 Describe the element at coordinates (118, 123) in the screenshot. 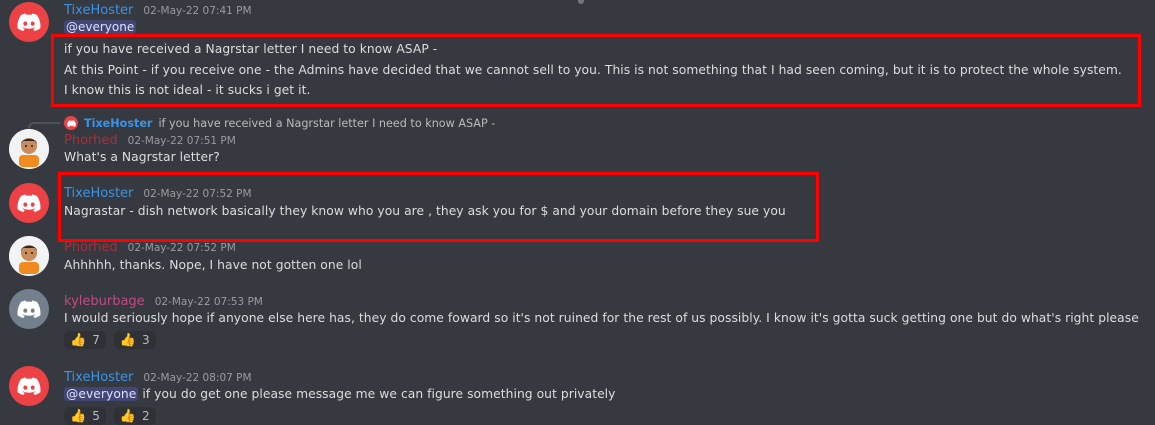

I see `reply-author: TixeHoster` at that location.